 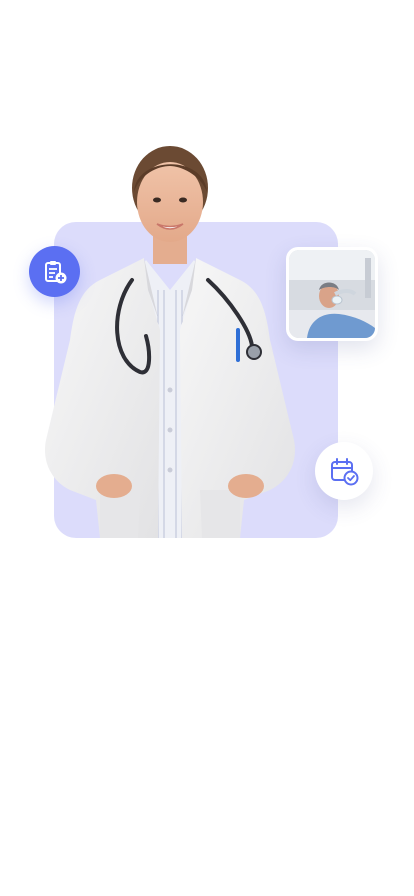 I want to click on calendar-check-icon, so click(x=345, y=472).